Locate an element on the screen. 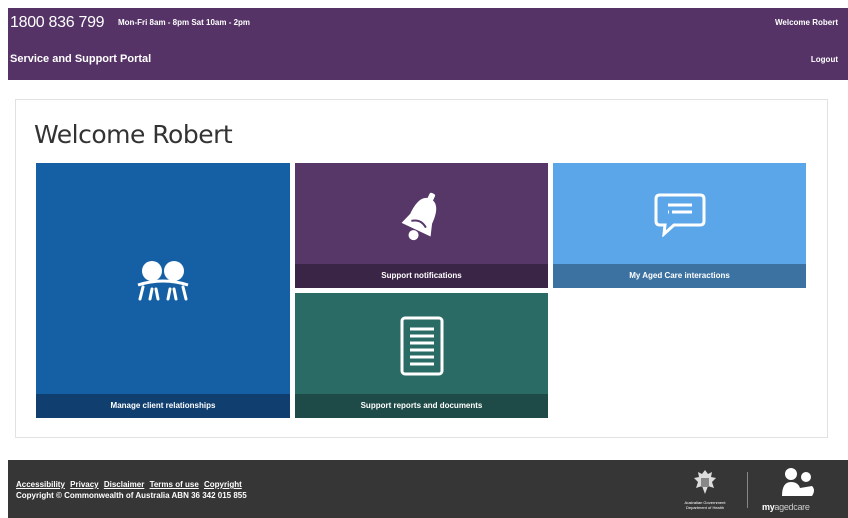  opening-hours: Mon-Fri 8am - 8pm Sat 10am - 2pm is located at coordinates (184, 22).